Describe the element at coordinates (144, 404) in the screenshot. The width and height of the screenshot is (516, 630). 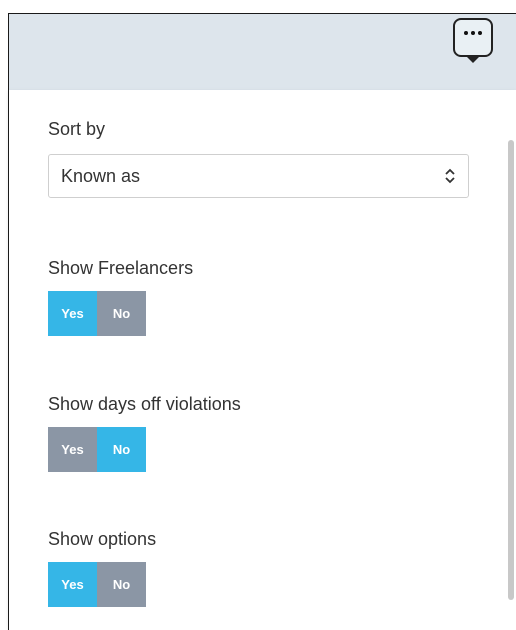
I see `show-days-off-violations-label: Show days off violations` at that location.